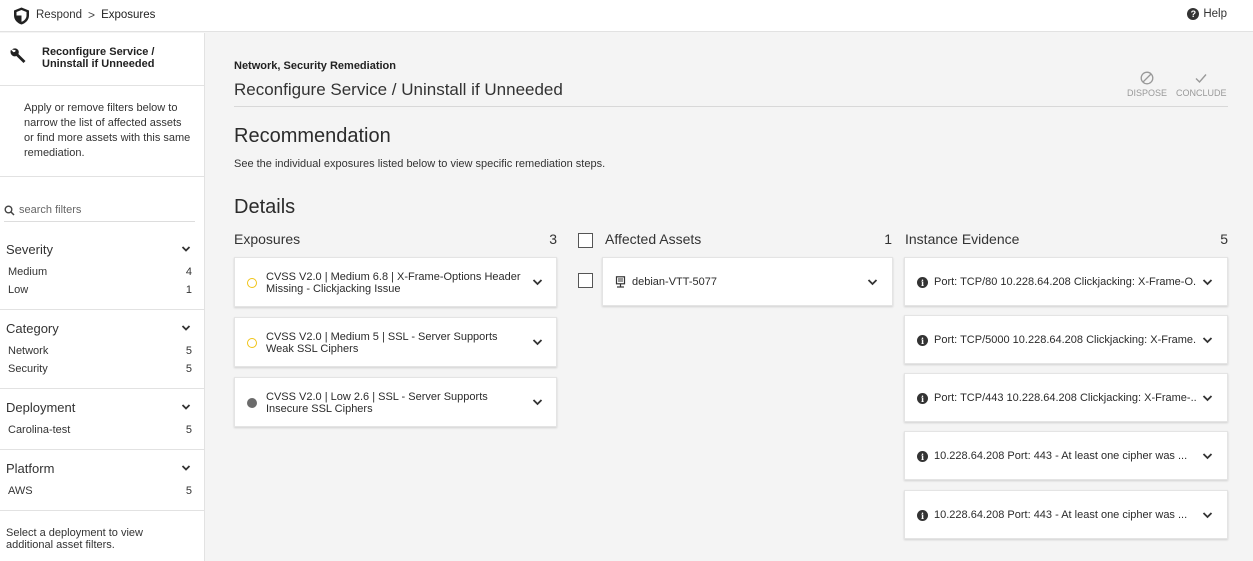 The width and height of the screenshot is (1253, 561). I want to click on search-filters-input, so click(104, 210).